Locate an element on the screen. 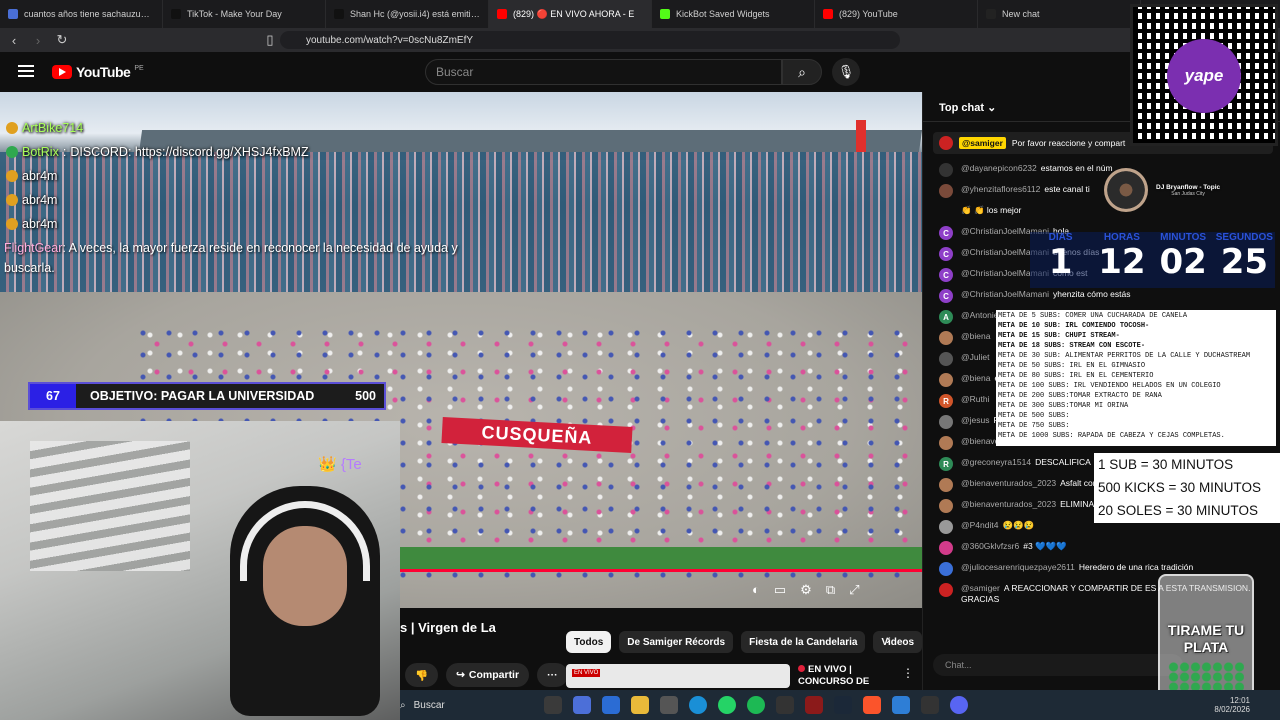 The image size is (1280, 720). miniplayer-icon: ⧉ is located at coordinates (830, 590).